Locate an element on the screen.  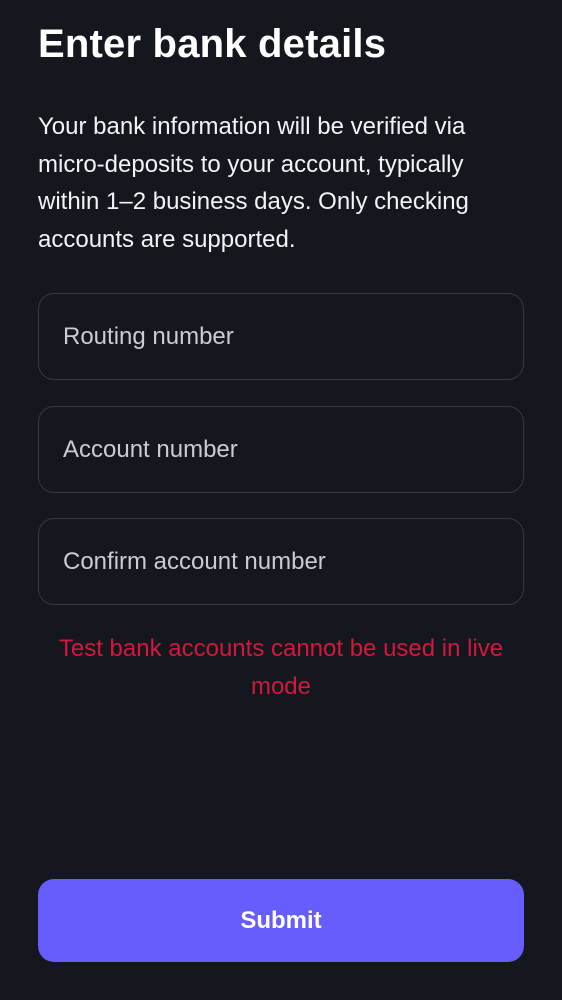
routing-number-field is located at coordinates (281, 336).